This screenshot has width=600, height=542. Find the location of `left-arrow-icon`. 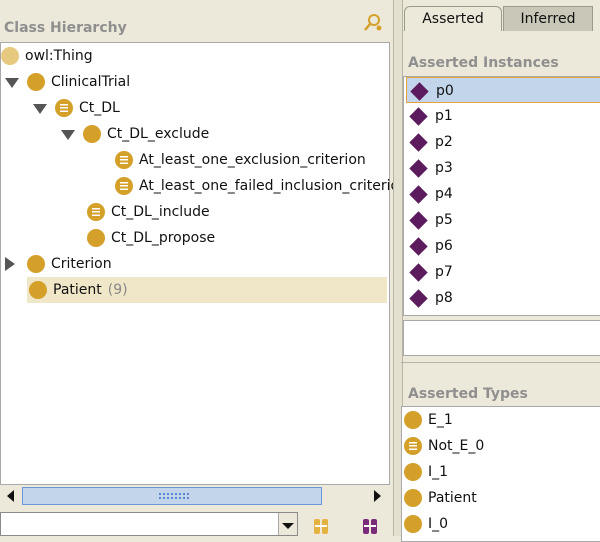

left-arrow-icon is located at coordinates (10, 496).